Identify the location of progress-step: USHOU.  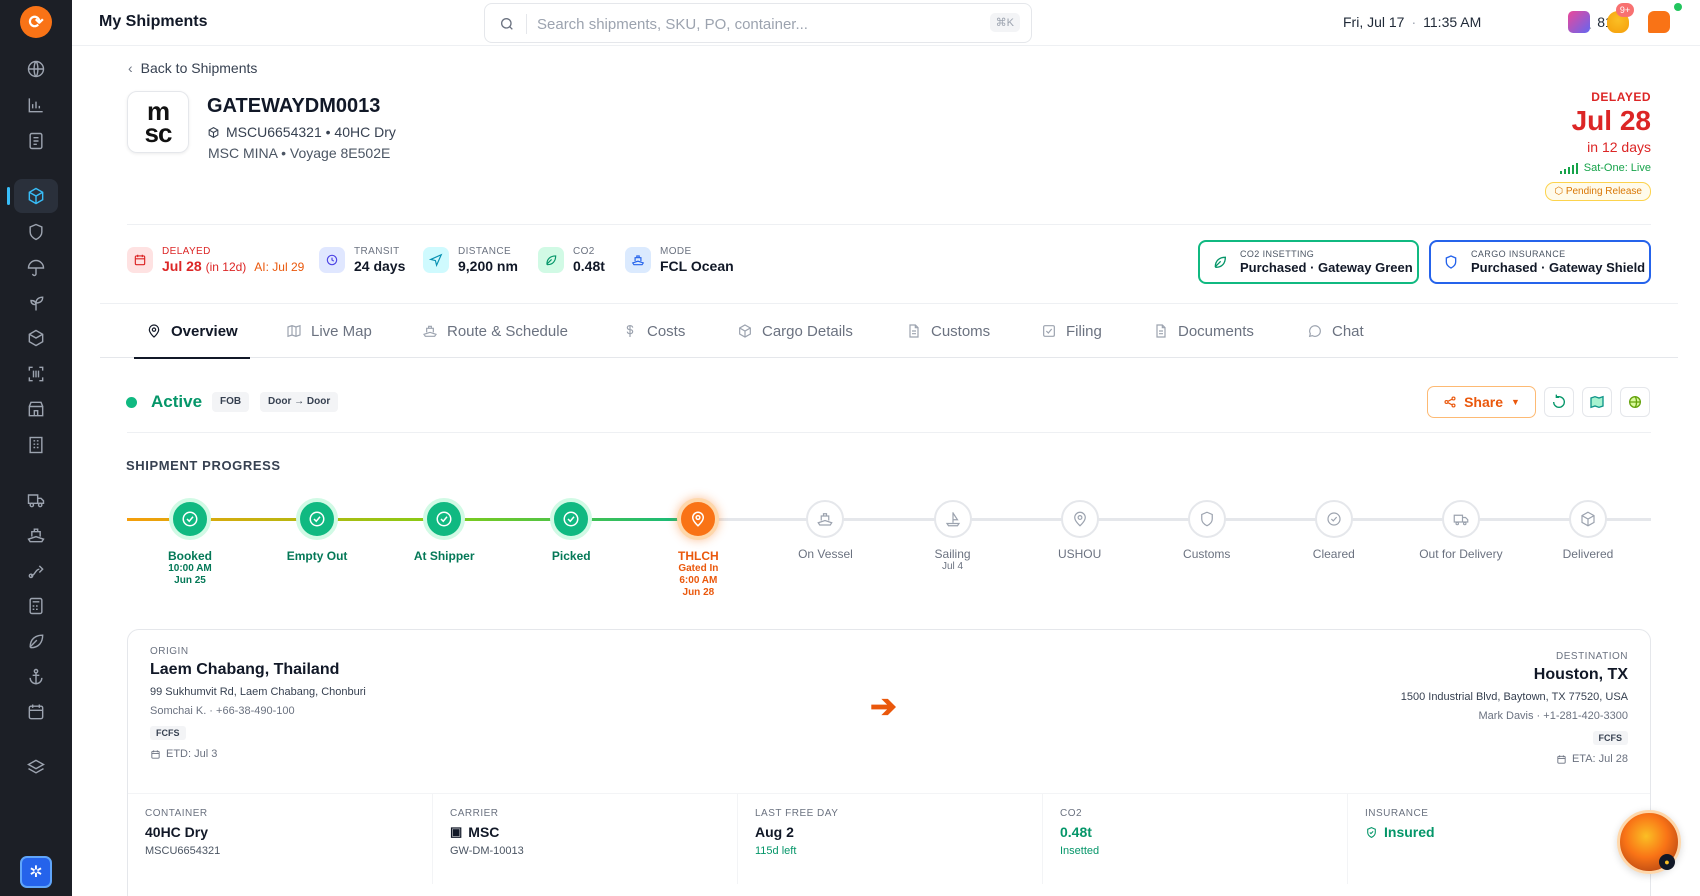
(1080, 529).